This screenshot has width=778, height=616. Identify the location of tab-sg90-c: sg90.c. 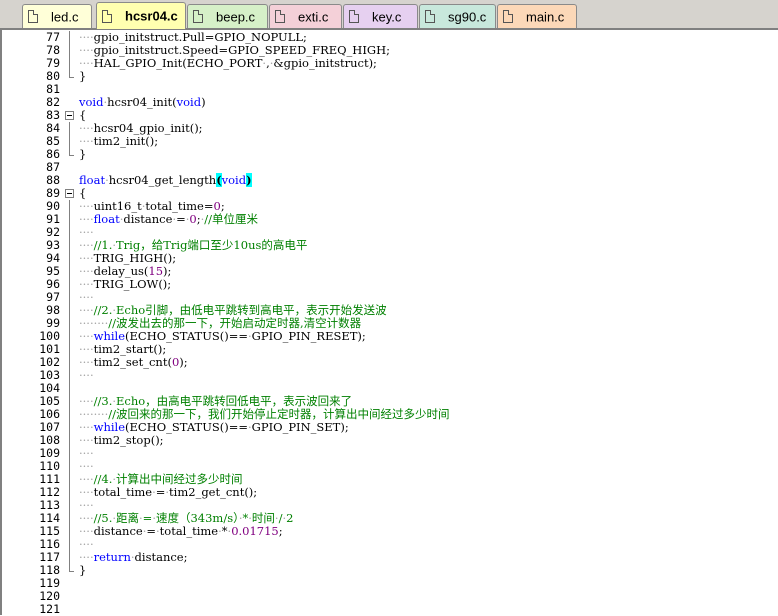
(457, 16).